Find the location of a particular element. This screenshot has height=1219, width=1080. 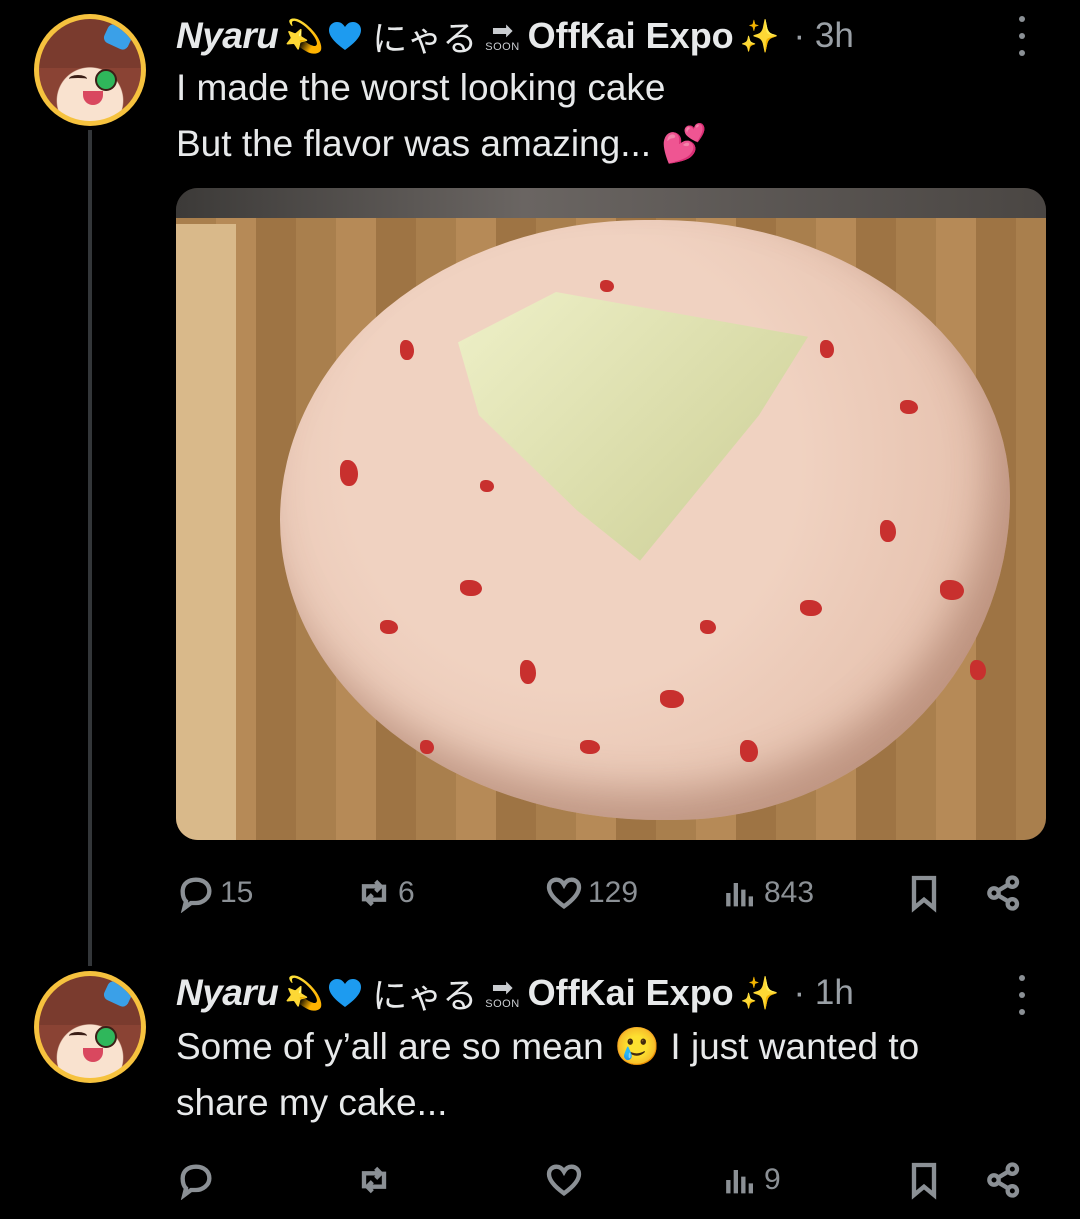

like-button: 129 is located at coordinates (591, 893).